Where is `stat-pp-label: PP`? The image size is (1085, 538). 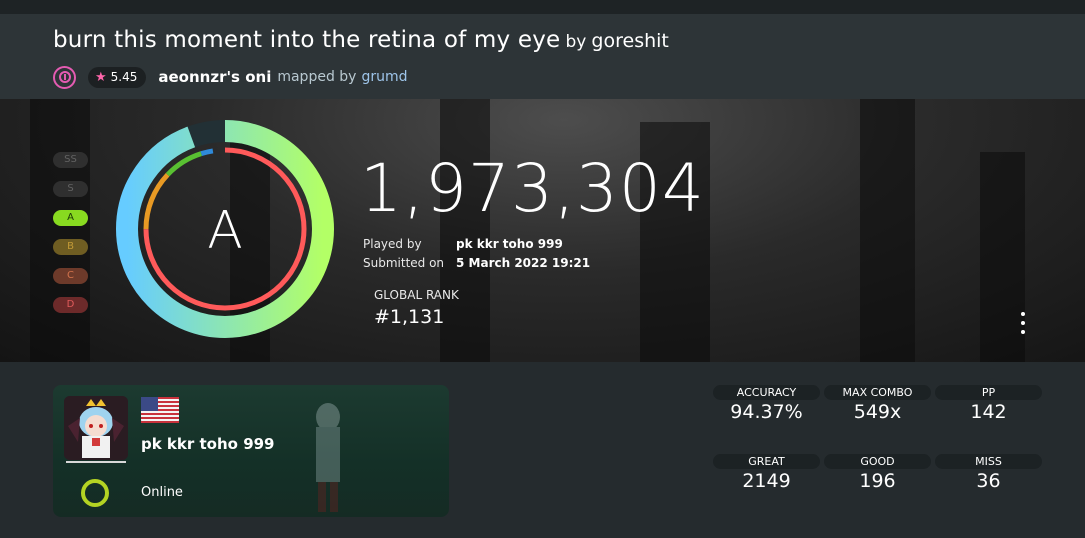
stat-pp-label: PP is located at coordinates (988, 392).